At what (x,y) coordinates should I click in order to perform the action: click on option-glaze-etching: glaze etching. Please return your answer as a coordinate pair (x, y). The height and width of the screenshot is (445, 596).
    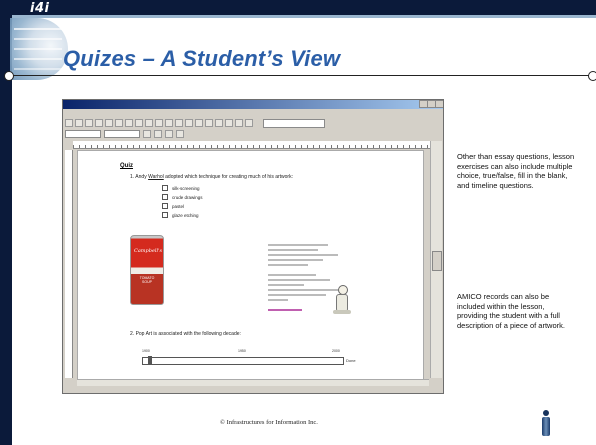
    Looking at the image, I should click on (182, 215).